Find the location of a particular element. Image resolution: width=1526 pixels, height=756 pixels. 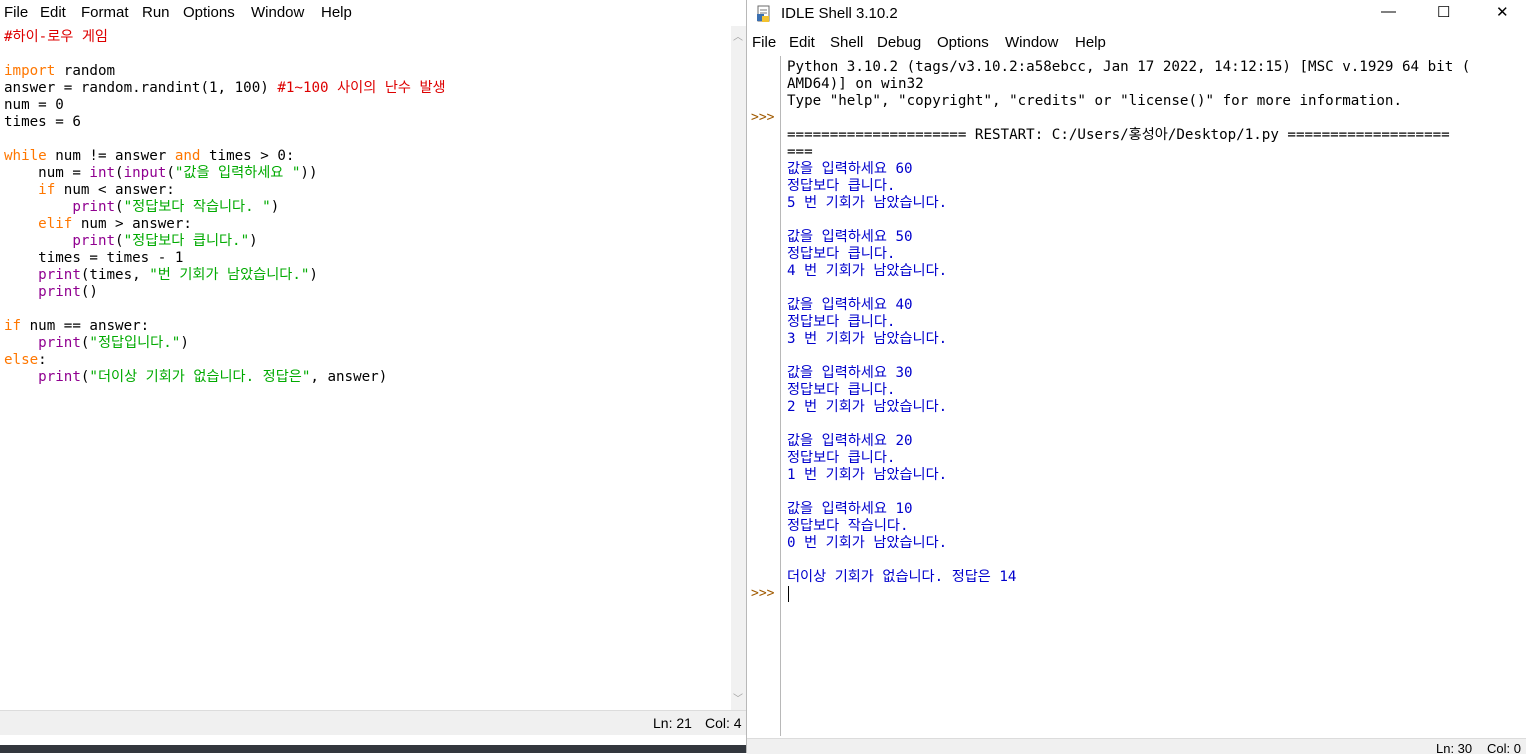

shell-menu-shell: Shell is located at coordinates (846, 42).